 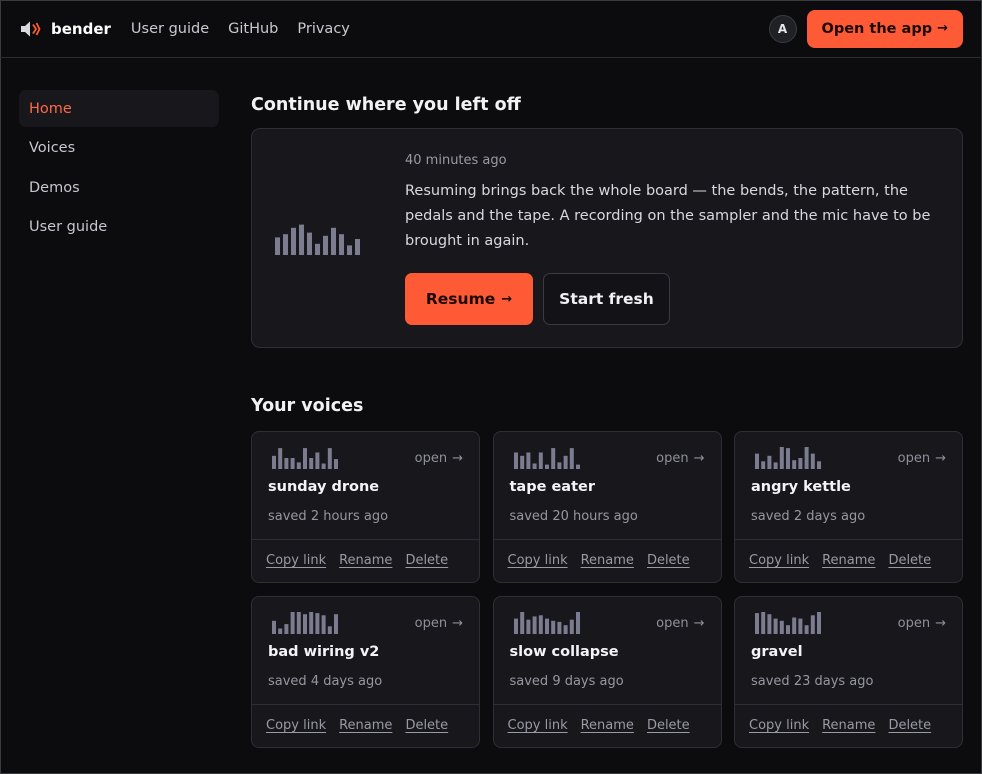 I want to click on voice-name: angry kettle, so click(x=801, y=487).